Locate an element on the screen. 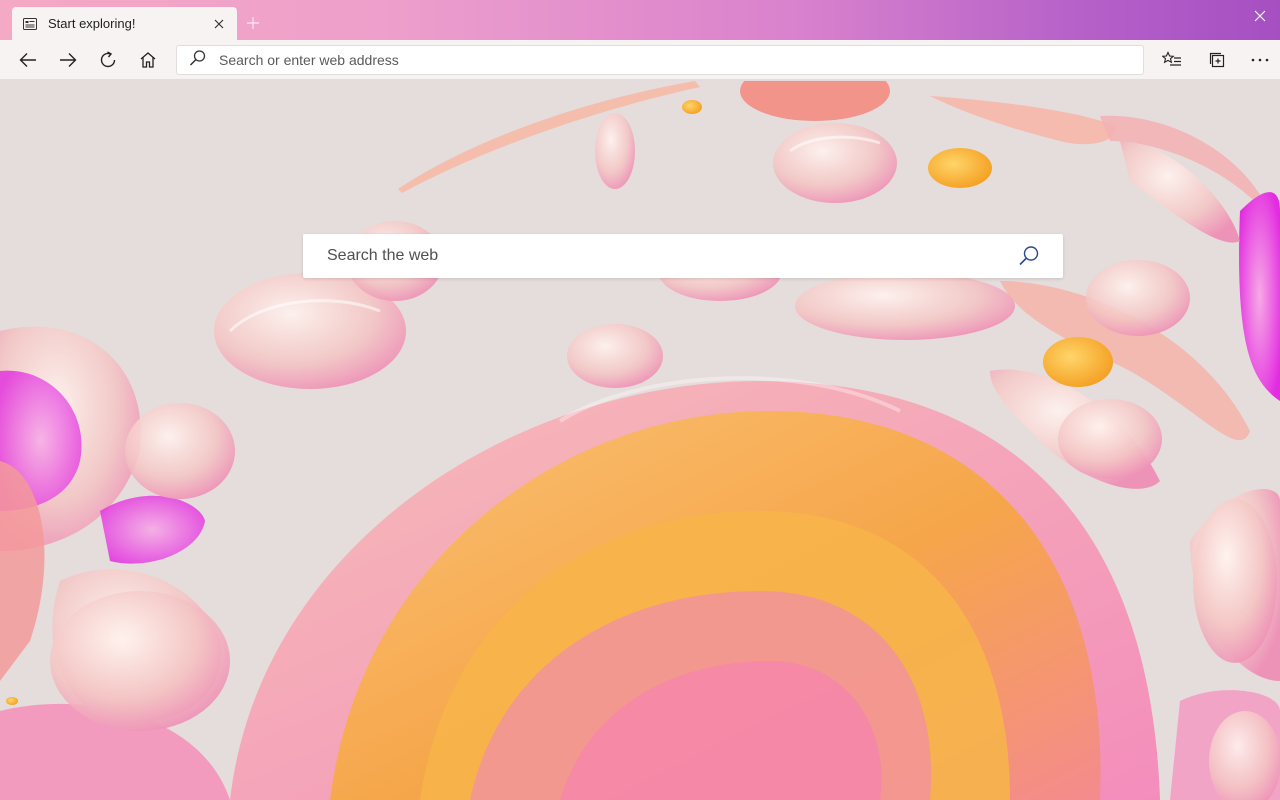  address-input is located at coordinates (659, 60).